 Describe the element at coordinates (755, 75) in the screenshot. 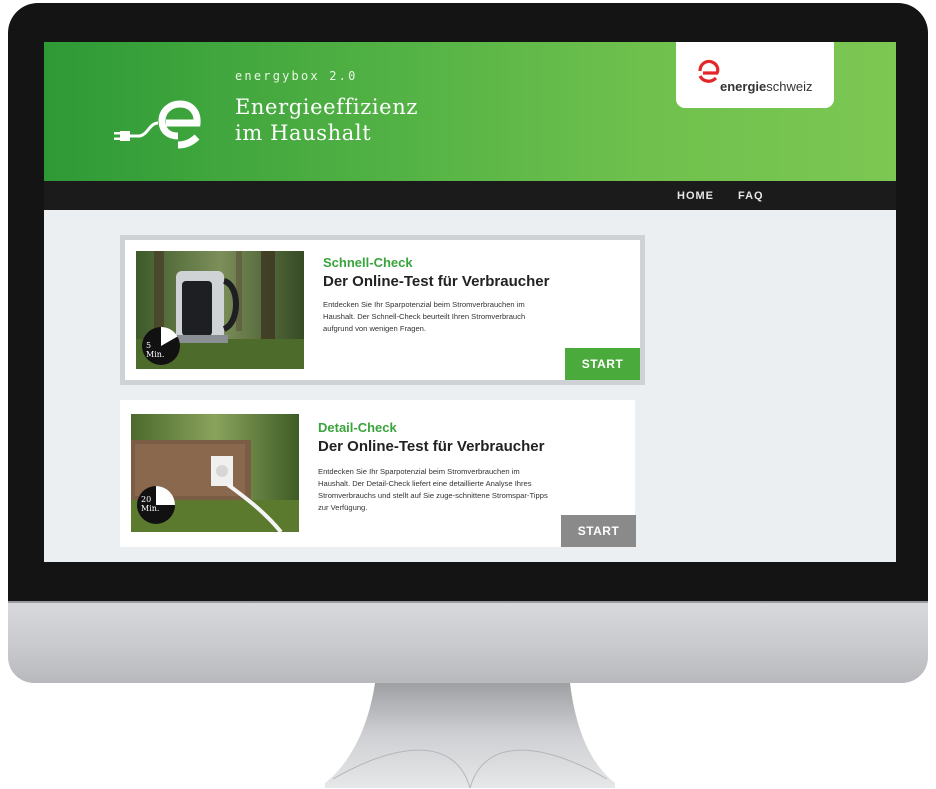

I see `energieschweiz-logo: energieschweiz` at that location.